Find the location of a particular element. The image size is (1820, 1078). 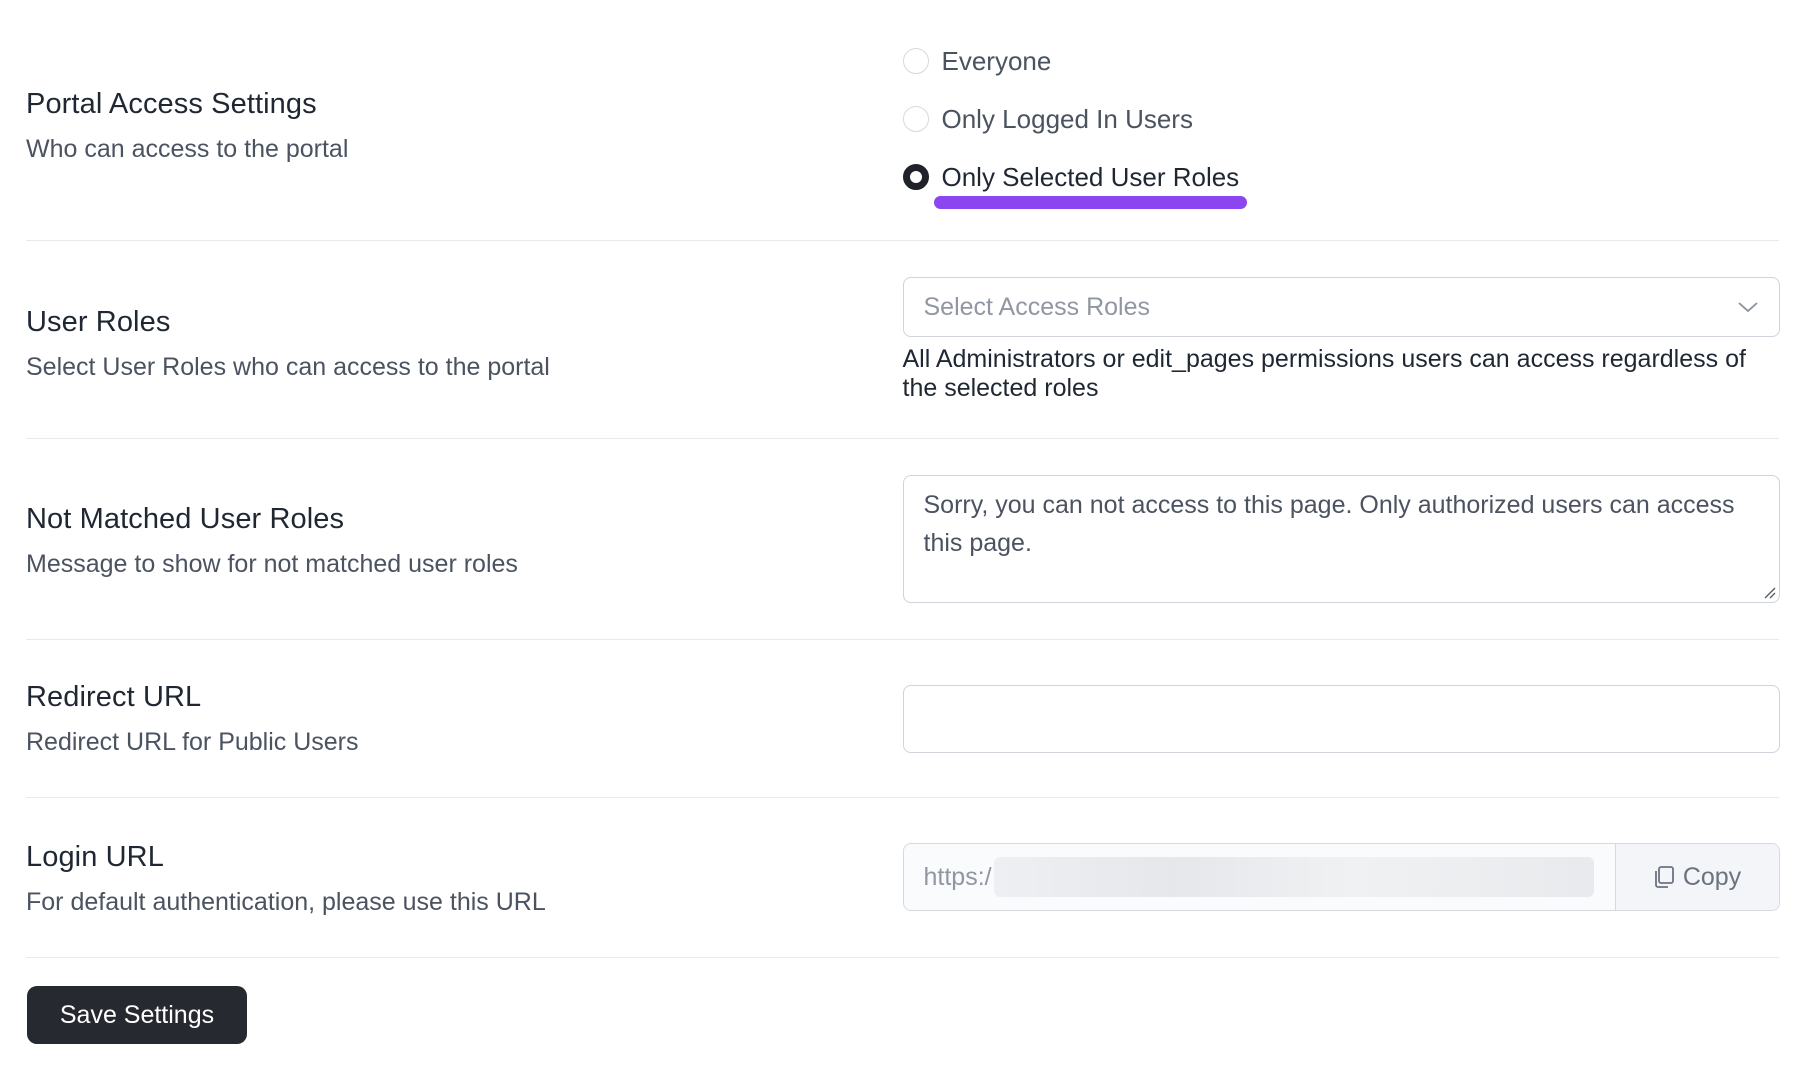

portal-access-description: Who can access to the portal is located at coordinates (187, 149).